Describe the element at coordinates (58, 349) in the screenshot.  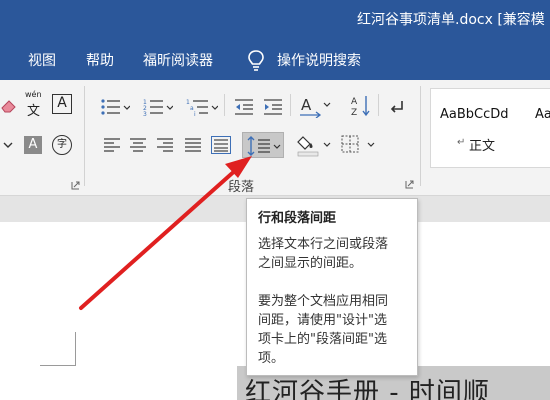
I see `page-corner-mark` at that location.